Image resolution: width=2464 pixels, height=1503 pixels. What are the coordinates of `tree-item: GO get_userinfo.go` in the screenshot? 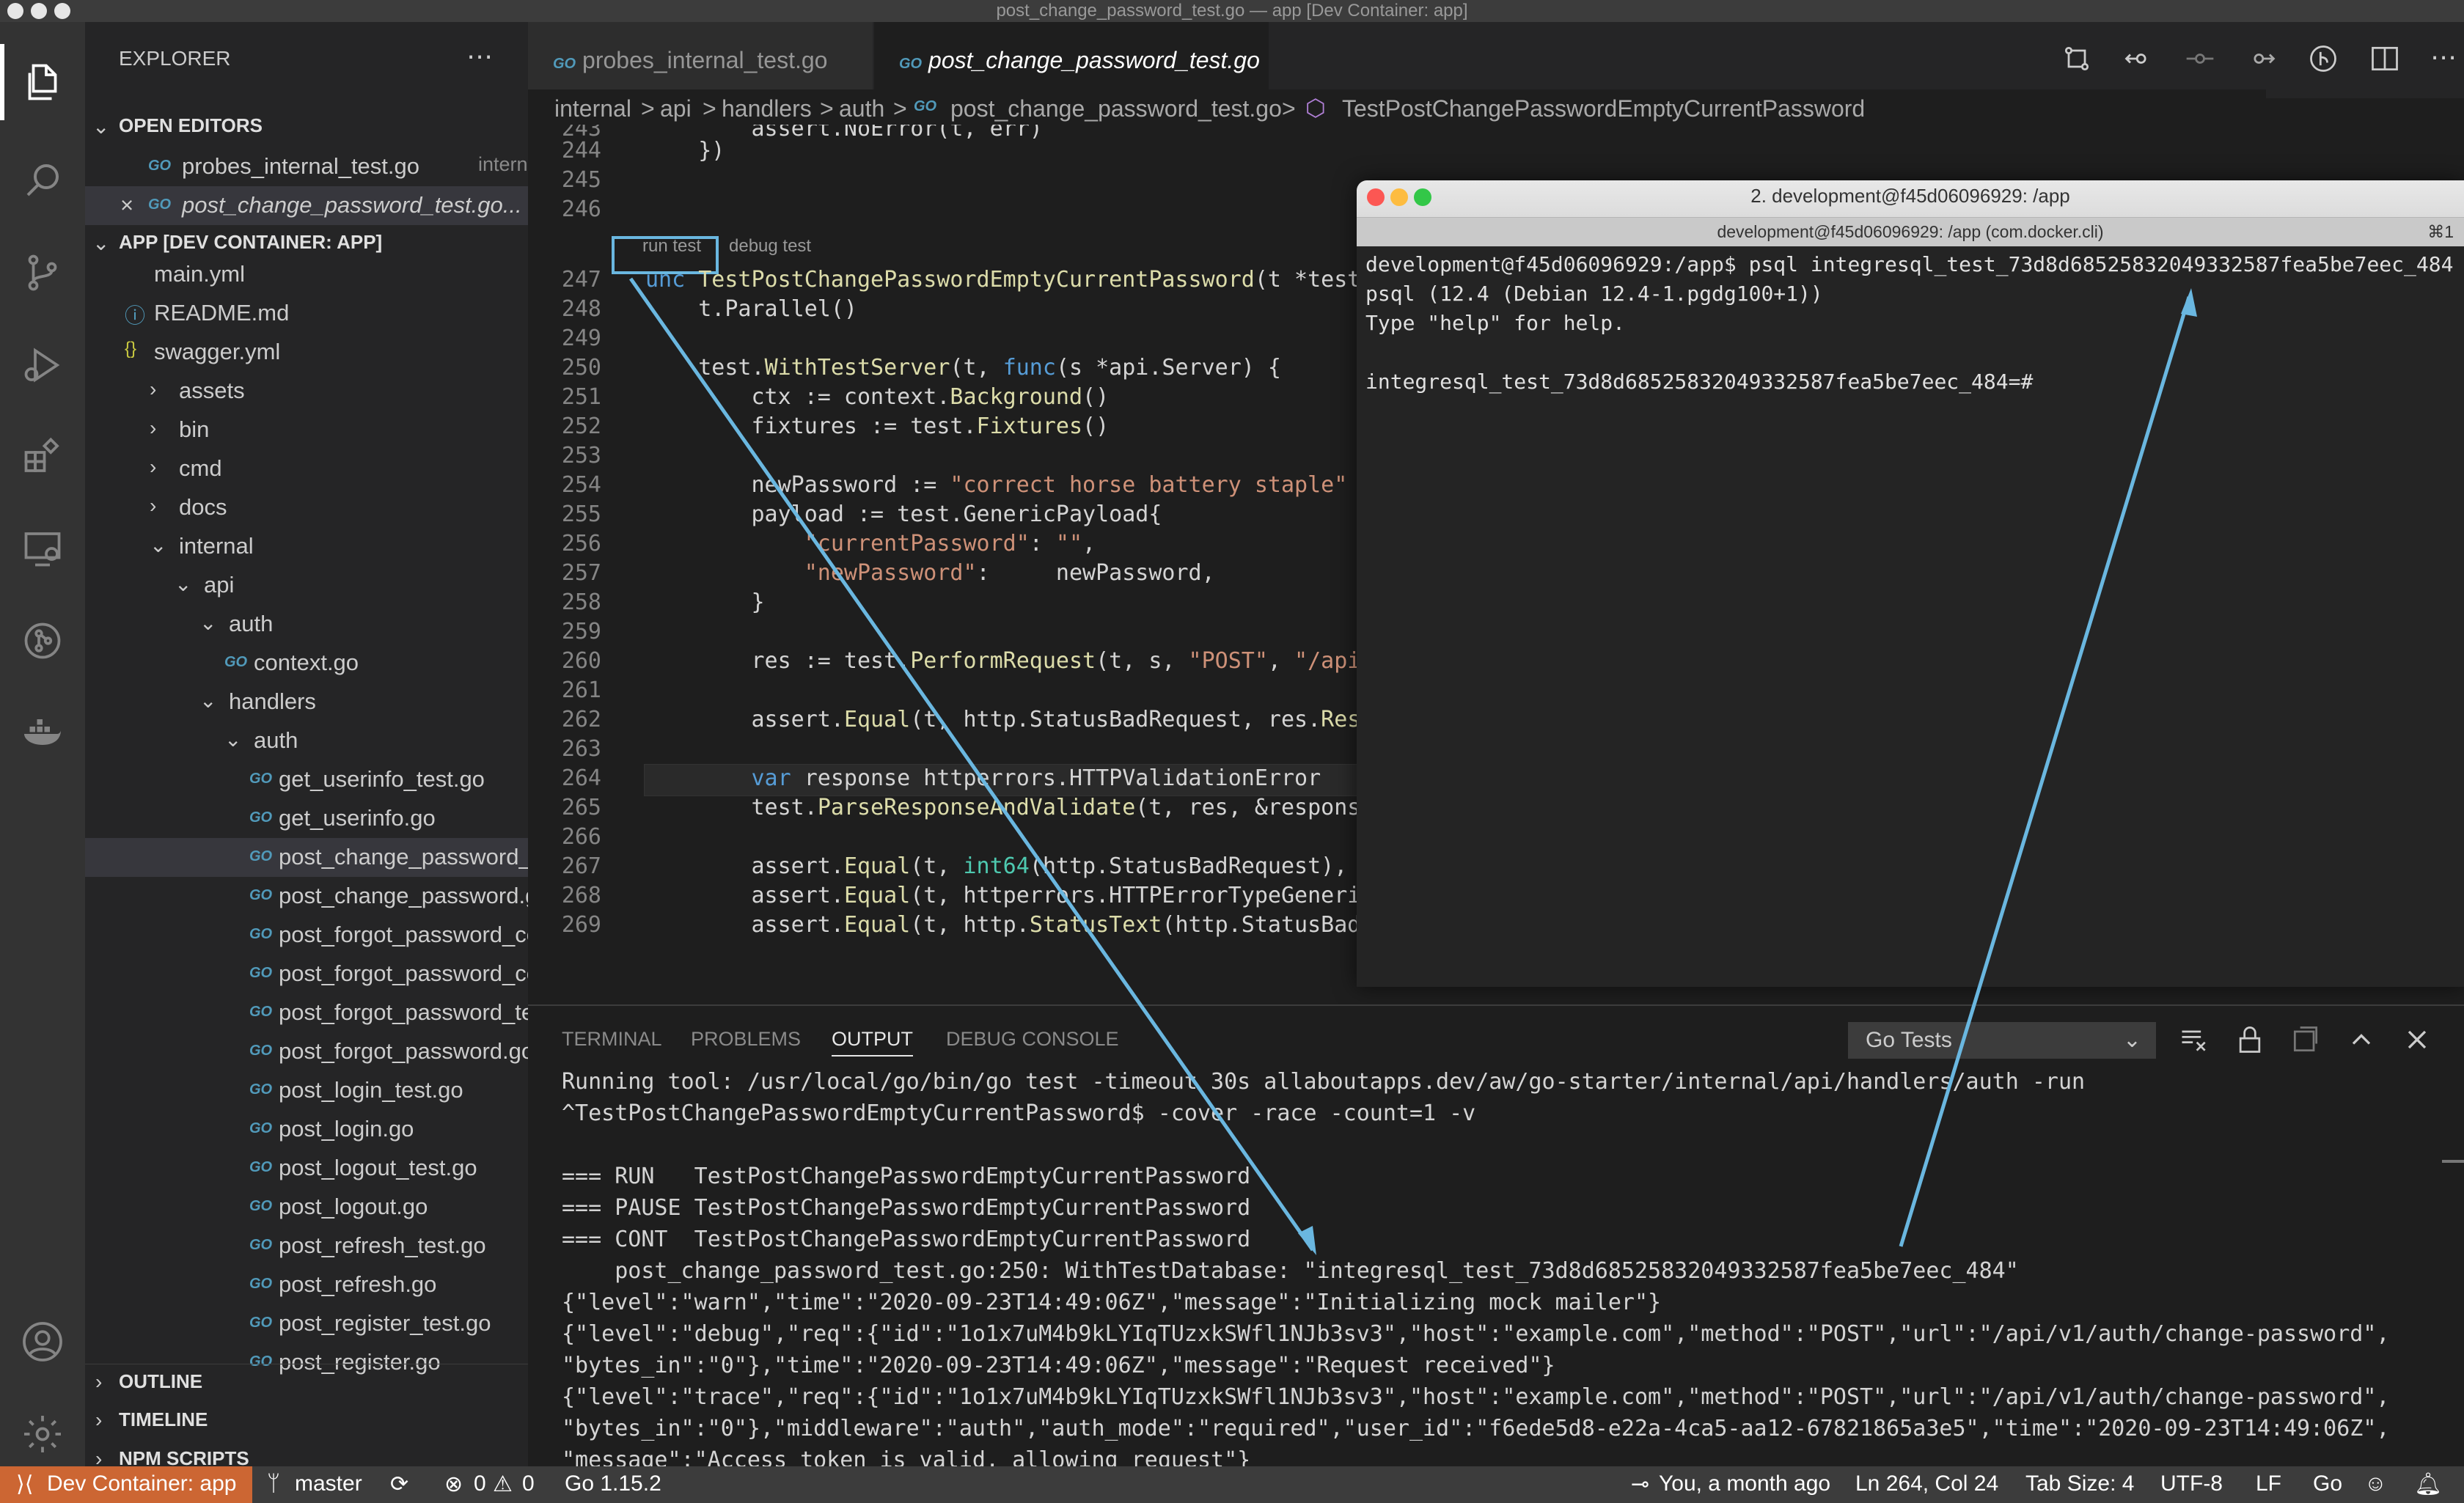 It's located at (306, 818).